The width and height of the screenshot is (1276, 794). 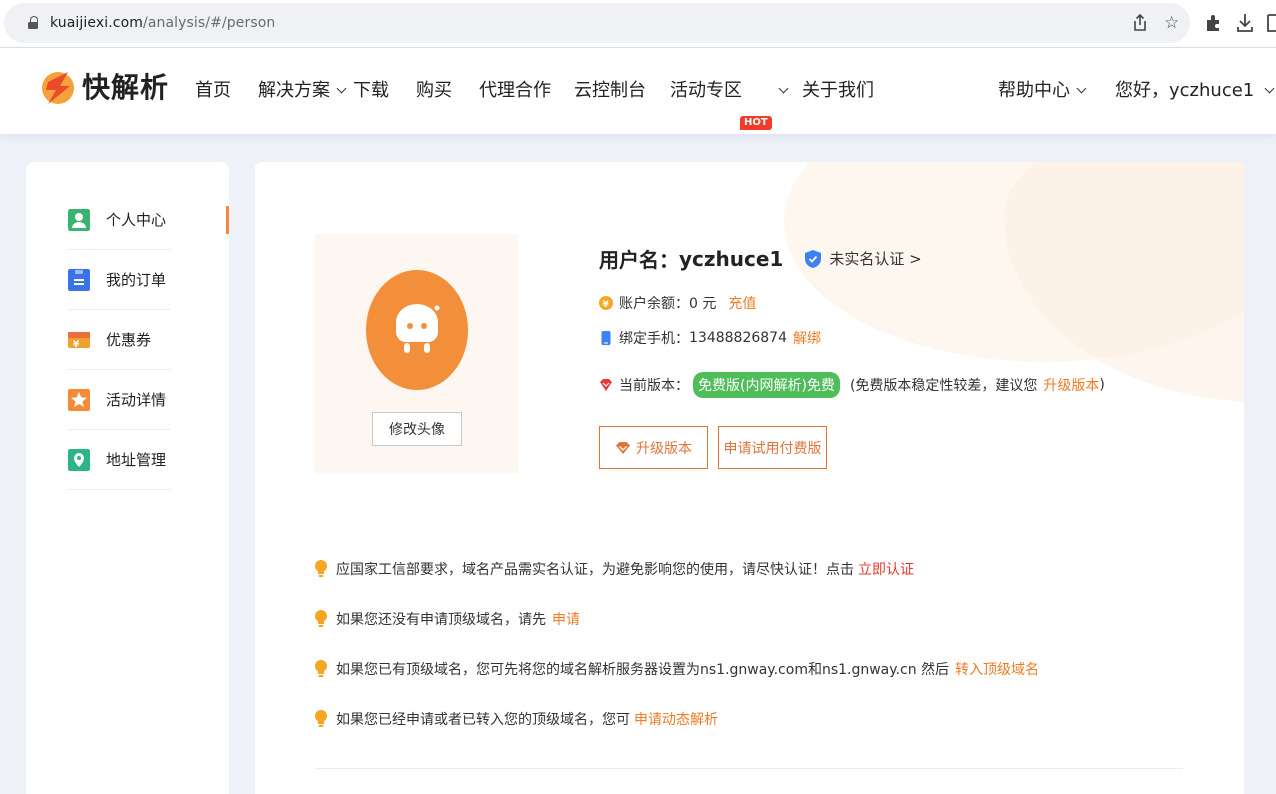 I want to click on nav-purchase: 购买, so click(x=434, y=91).